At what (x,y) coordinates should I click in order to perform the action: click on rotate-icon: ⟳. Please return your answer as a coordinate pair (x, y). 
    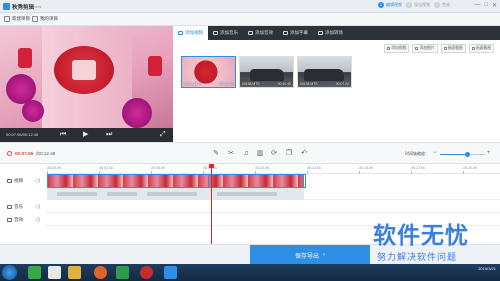
    Looking at the image, I should click on (274, 154).